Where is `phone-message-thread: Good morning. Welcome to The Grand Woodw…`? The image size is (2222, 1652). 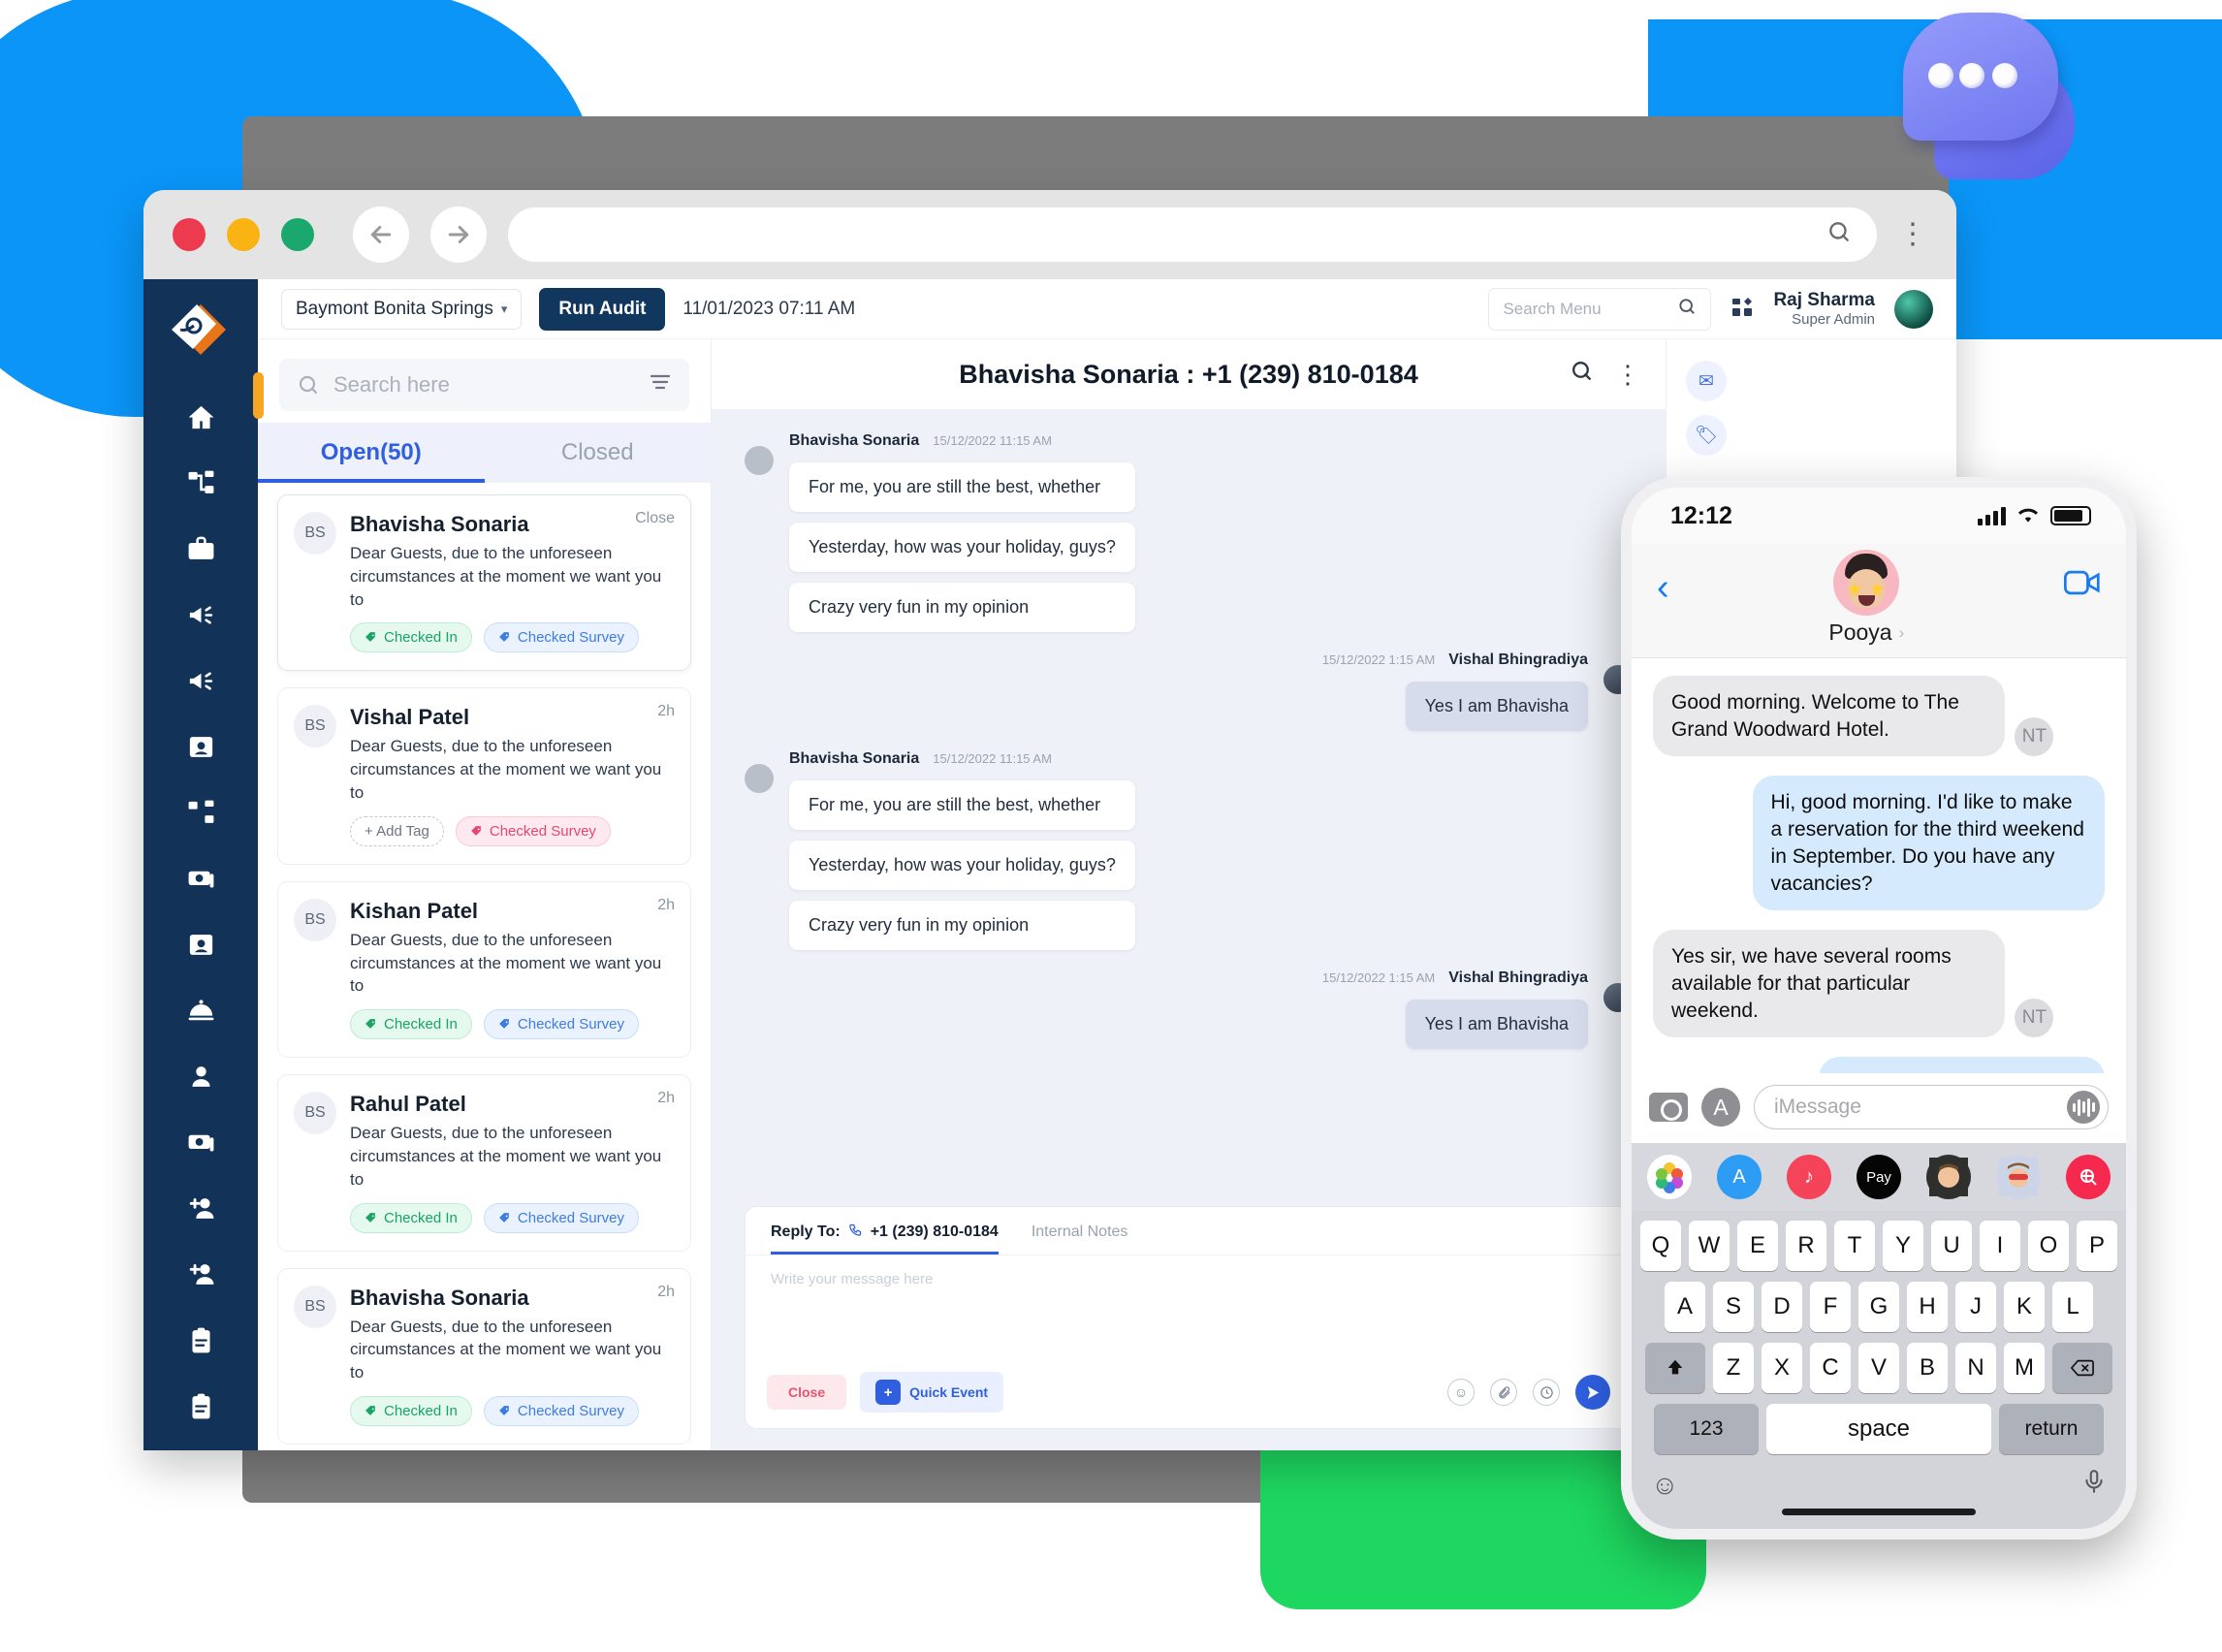
phone-message-thread: Good morning. Welcome to The Grand Woodw… is located at coordinates (1879, 866).